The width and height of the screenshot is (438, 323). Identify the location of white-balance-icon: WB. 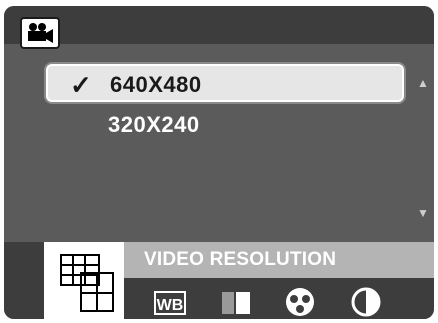
(170, 302).